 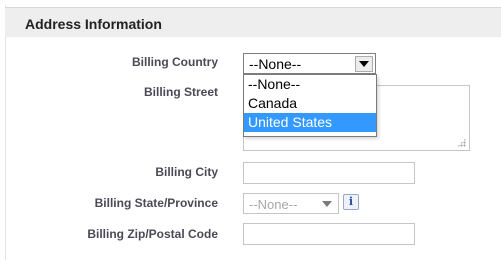 What do you see at coordinates (253, 22) in the screenshot?
I see `section-header: Address Information` at bounding box center [253, 22].